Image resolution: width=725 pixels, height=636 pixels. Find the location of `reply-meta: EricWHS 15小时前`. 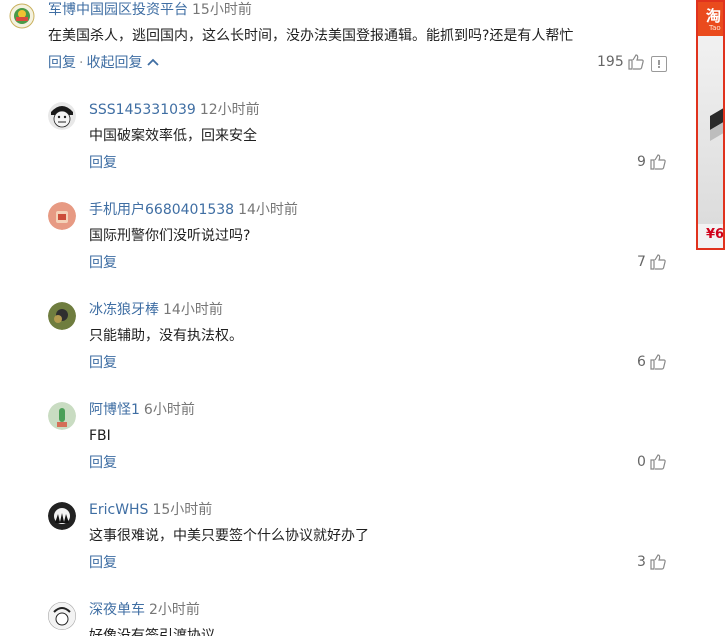

reply-meta: EricWHS 15小时前 is located at coordinates (150, 510).